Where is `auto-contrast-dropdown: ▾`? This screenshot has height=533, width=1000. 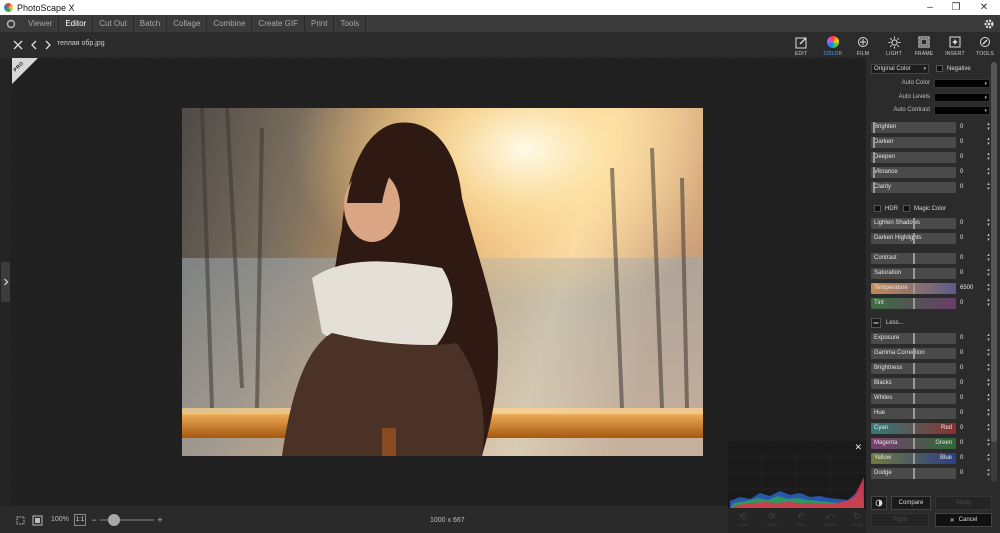
auto-contrast-dropdown: ▾ is located at coordinates (962, 110).